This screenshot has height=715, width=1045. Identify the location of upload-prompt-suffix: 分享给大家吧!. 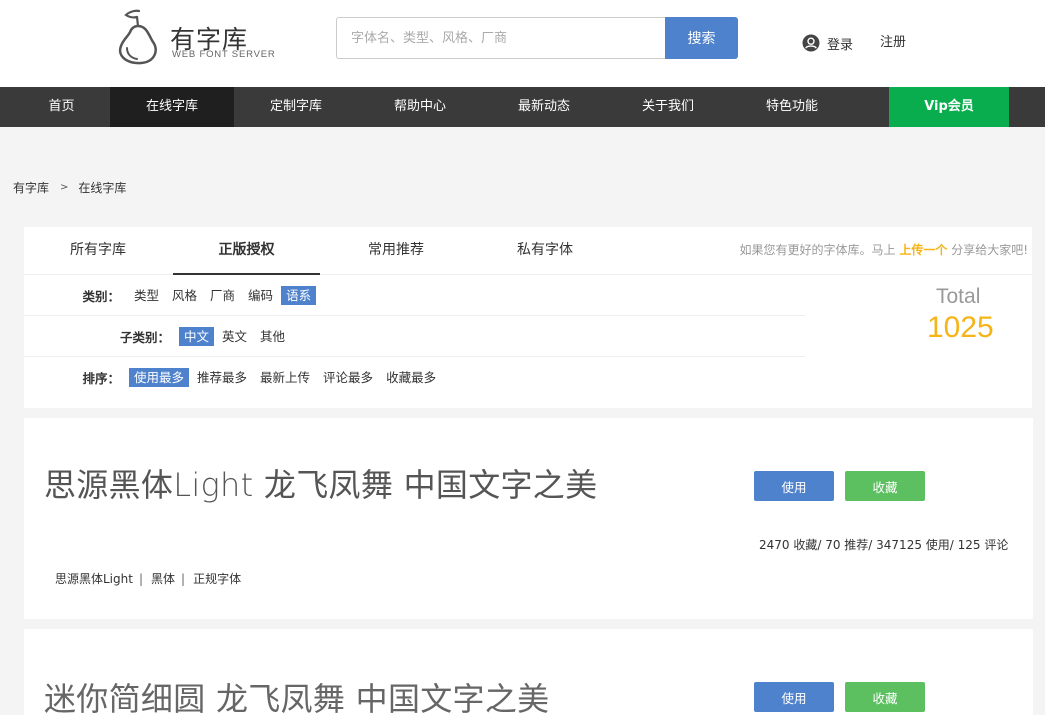
(989, 250).